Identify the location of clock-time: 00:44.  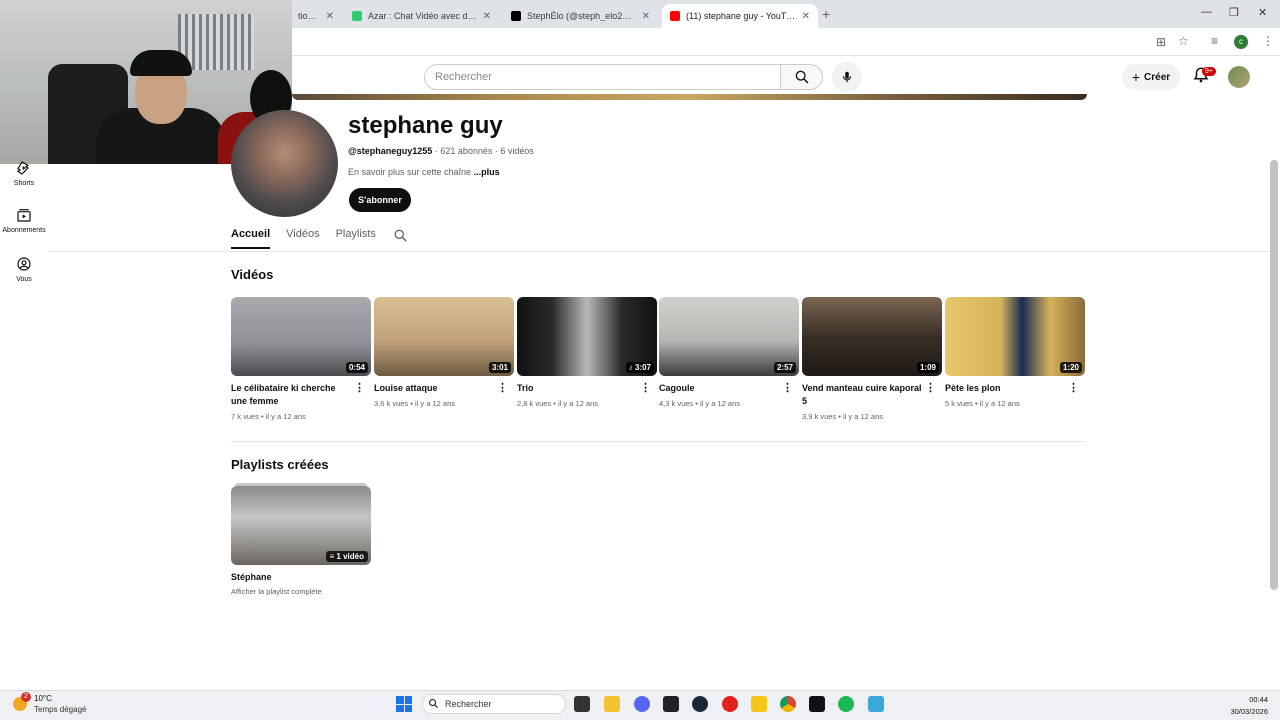
(1258, 699).